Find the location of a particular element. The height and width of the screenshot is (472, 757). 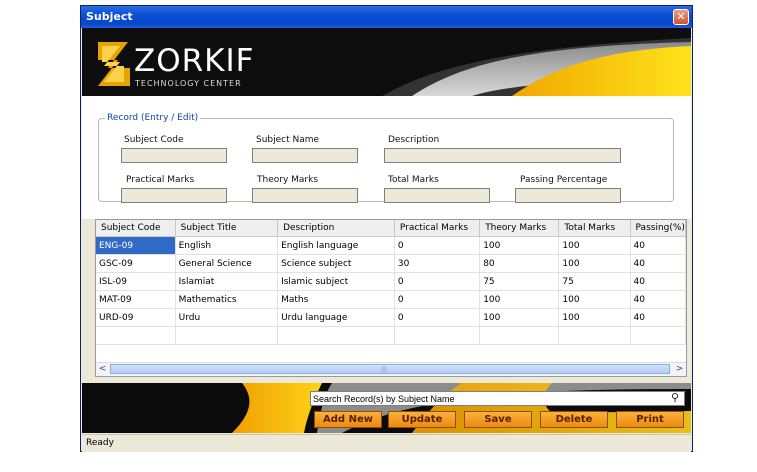

column-header: Practical Marks is located at coordinates (437, 228).